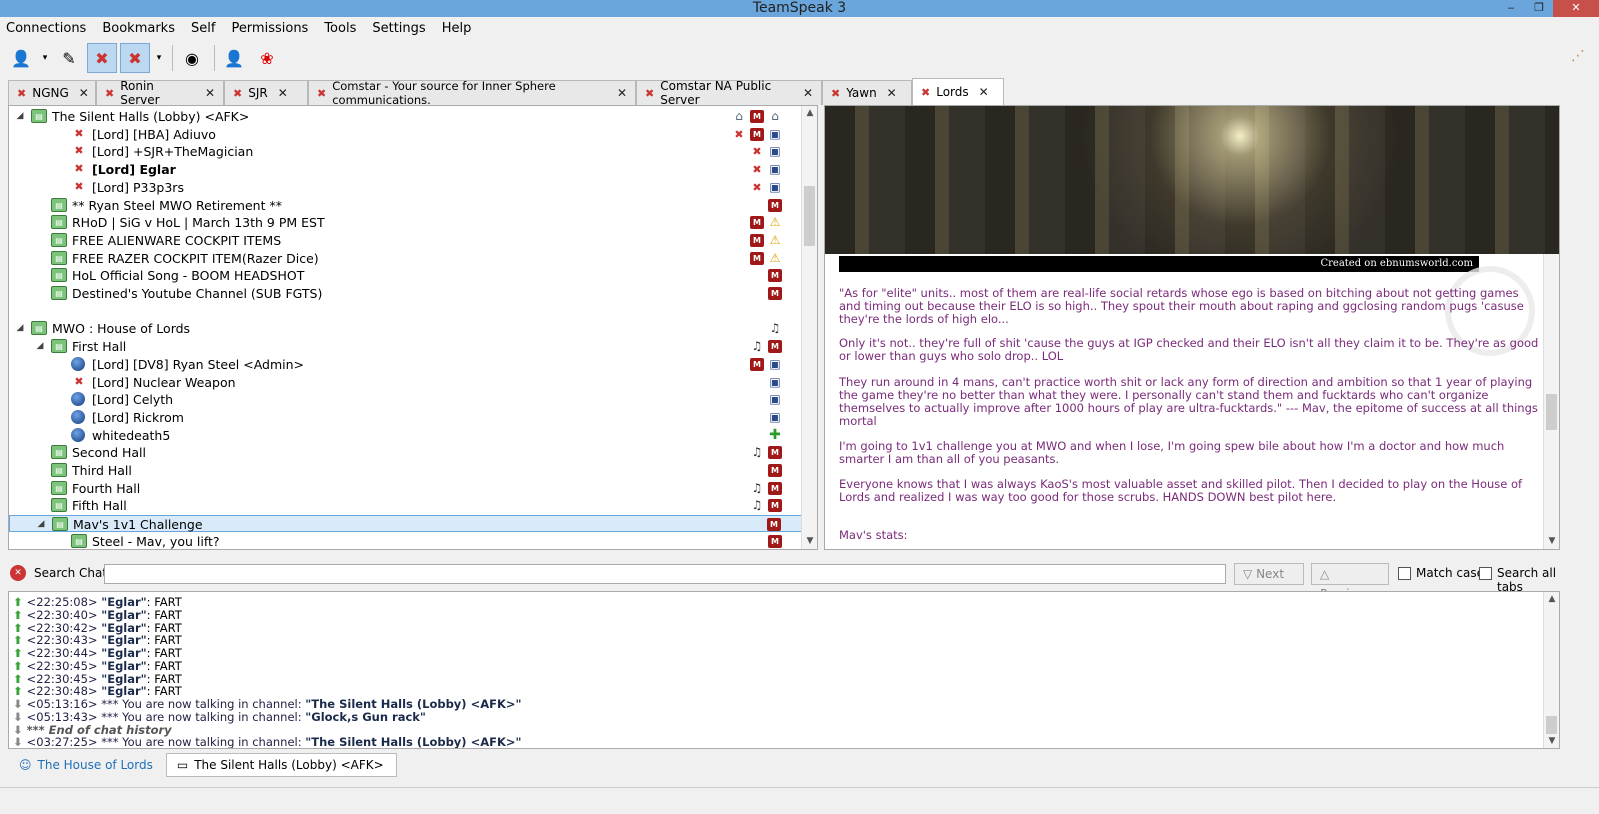 The height and width of the screenshot is (814, 1599). What do you see at coordinates (102, 58) in the screenshot?
I see `mute-microphone-icon: ✖` at bounding box center [102, 58].